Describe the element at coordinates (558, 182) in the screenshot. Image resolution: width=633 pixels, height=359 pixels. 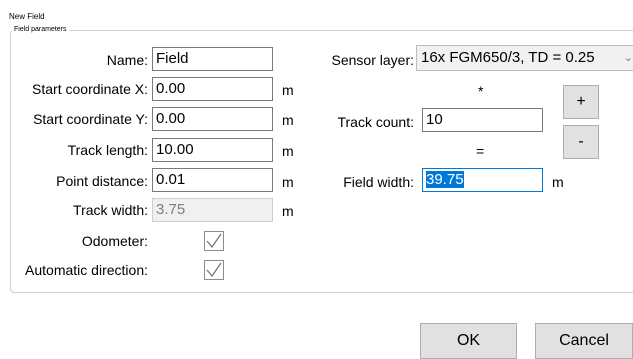
I see `field-width-unit: m` at that location.